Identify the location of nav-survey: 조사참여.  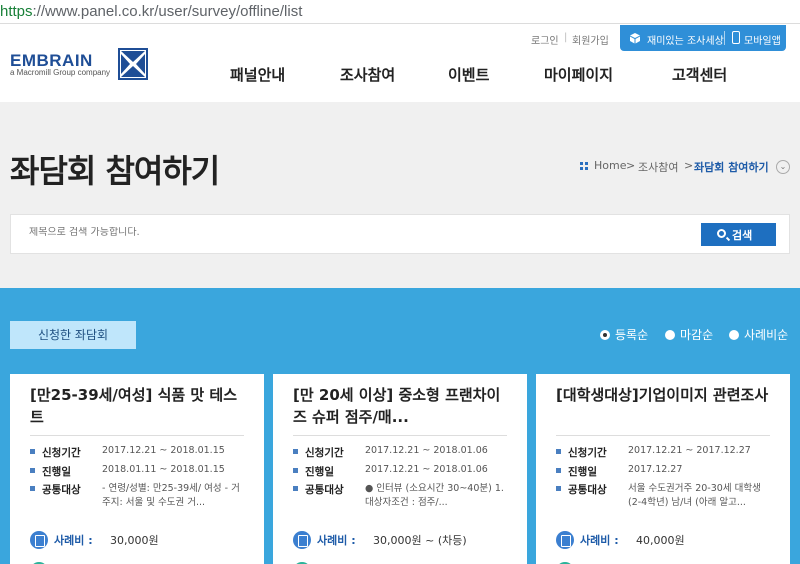
(367, 74).